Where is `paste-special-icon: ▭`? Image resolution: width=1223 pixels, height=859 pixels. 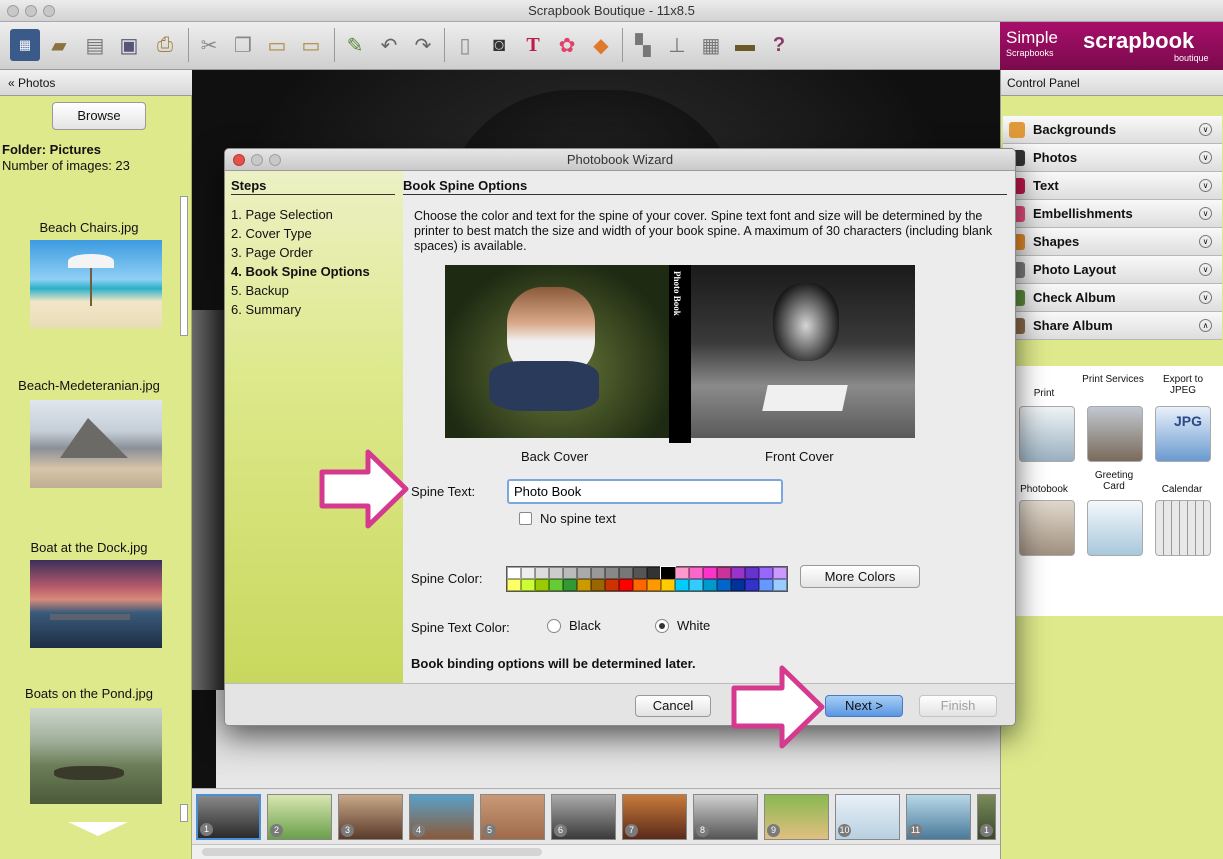 paste-special-icon: ▭ is located at coordinates (311, 45).